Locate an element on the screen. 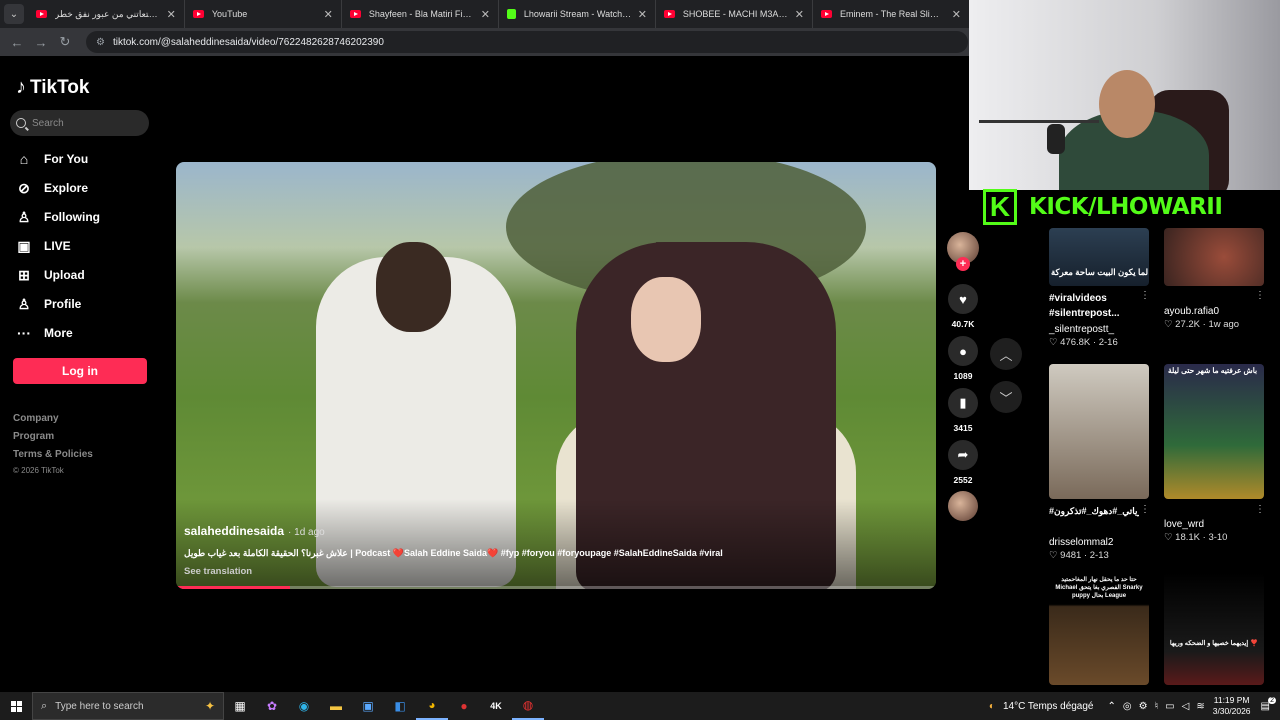 The width and height of the screenshot is (1280, 720). weather-icon: ◐ is located at coordinates (992, 706).